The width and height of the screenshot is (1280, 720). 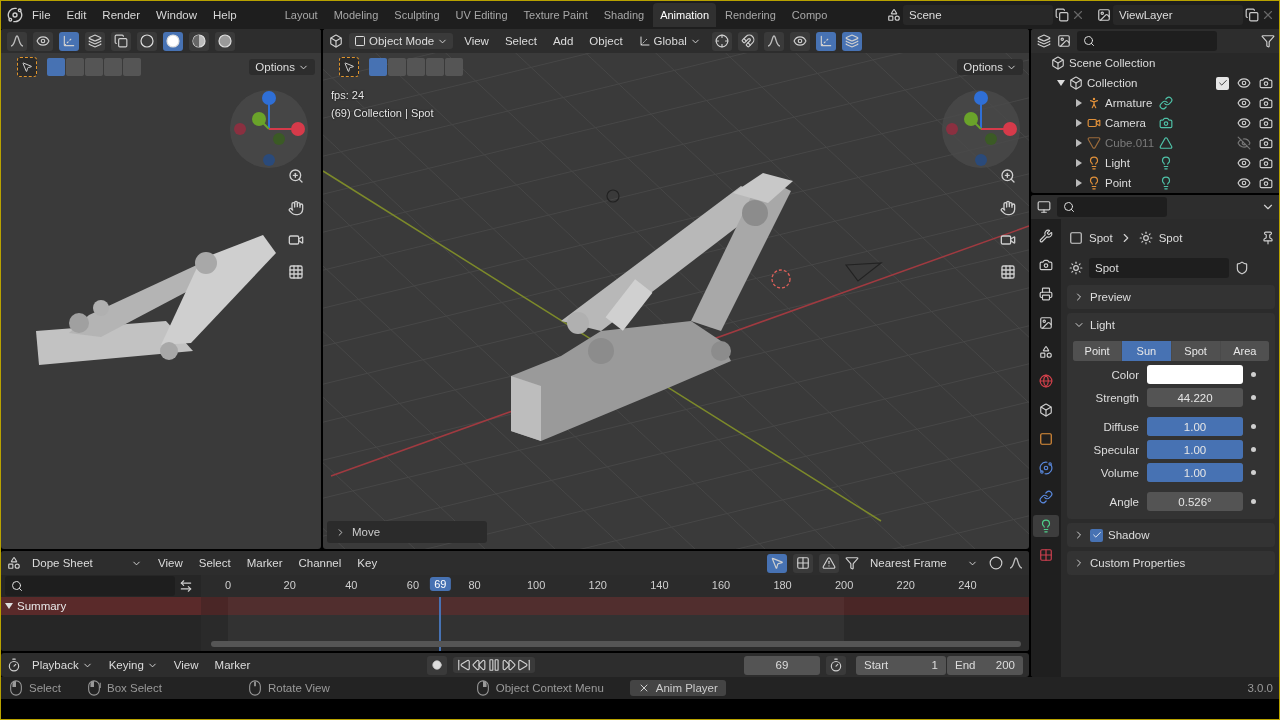 What do you see at coordinates (985, 665) in the screenshot?
I see `end-frame-field: End 200` at bounding box center [985, 665].